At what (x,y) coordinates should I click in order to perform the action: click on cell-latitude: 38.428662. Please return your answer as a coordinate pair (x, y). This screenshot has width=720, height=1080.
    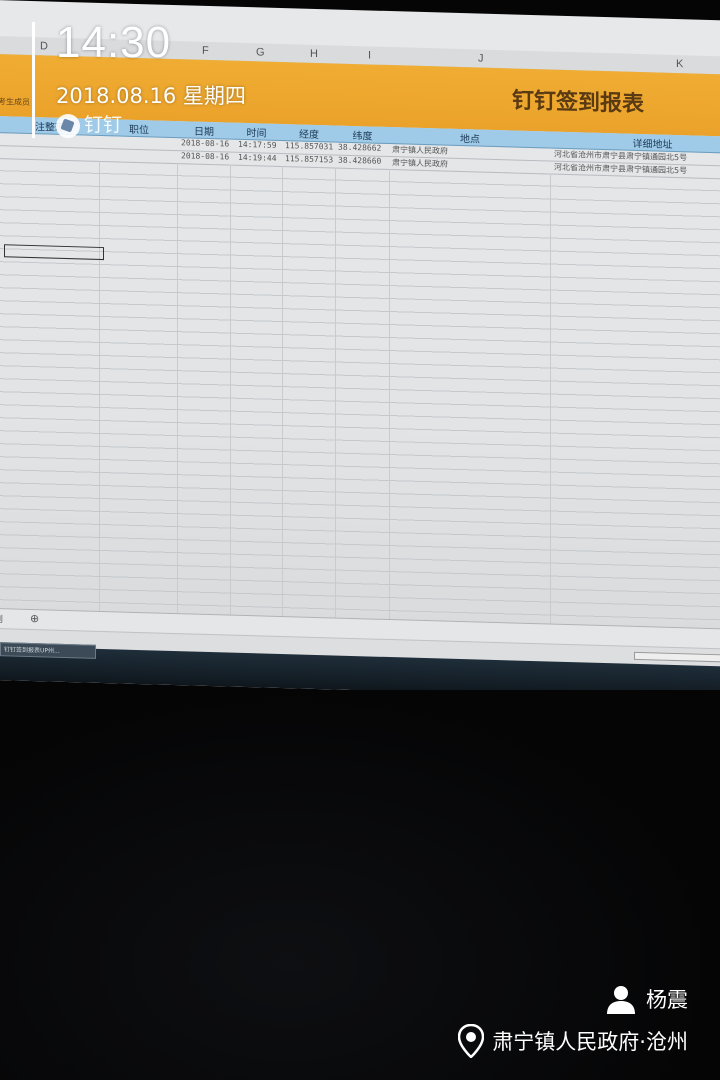
    Looking at the image, I should click on (360, 147).